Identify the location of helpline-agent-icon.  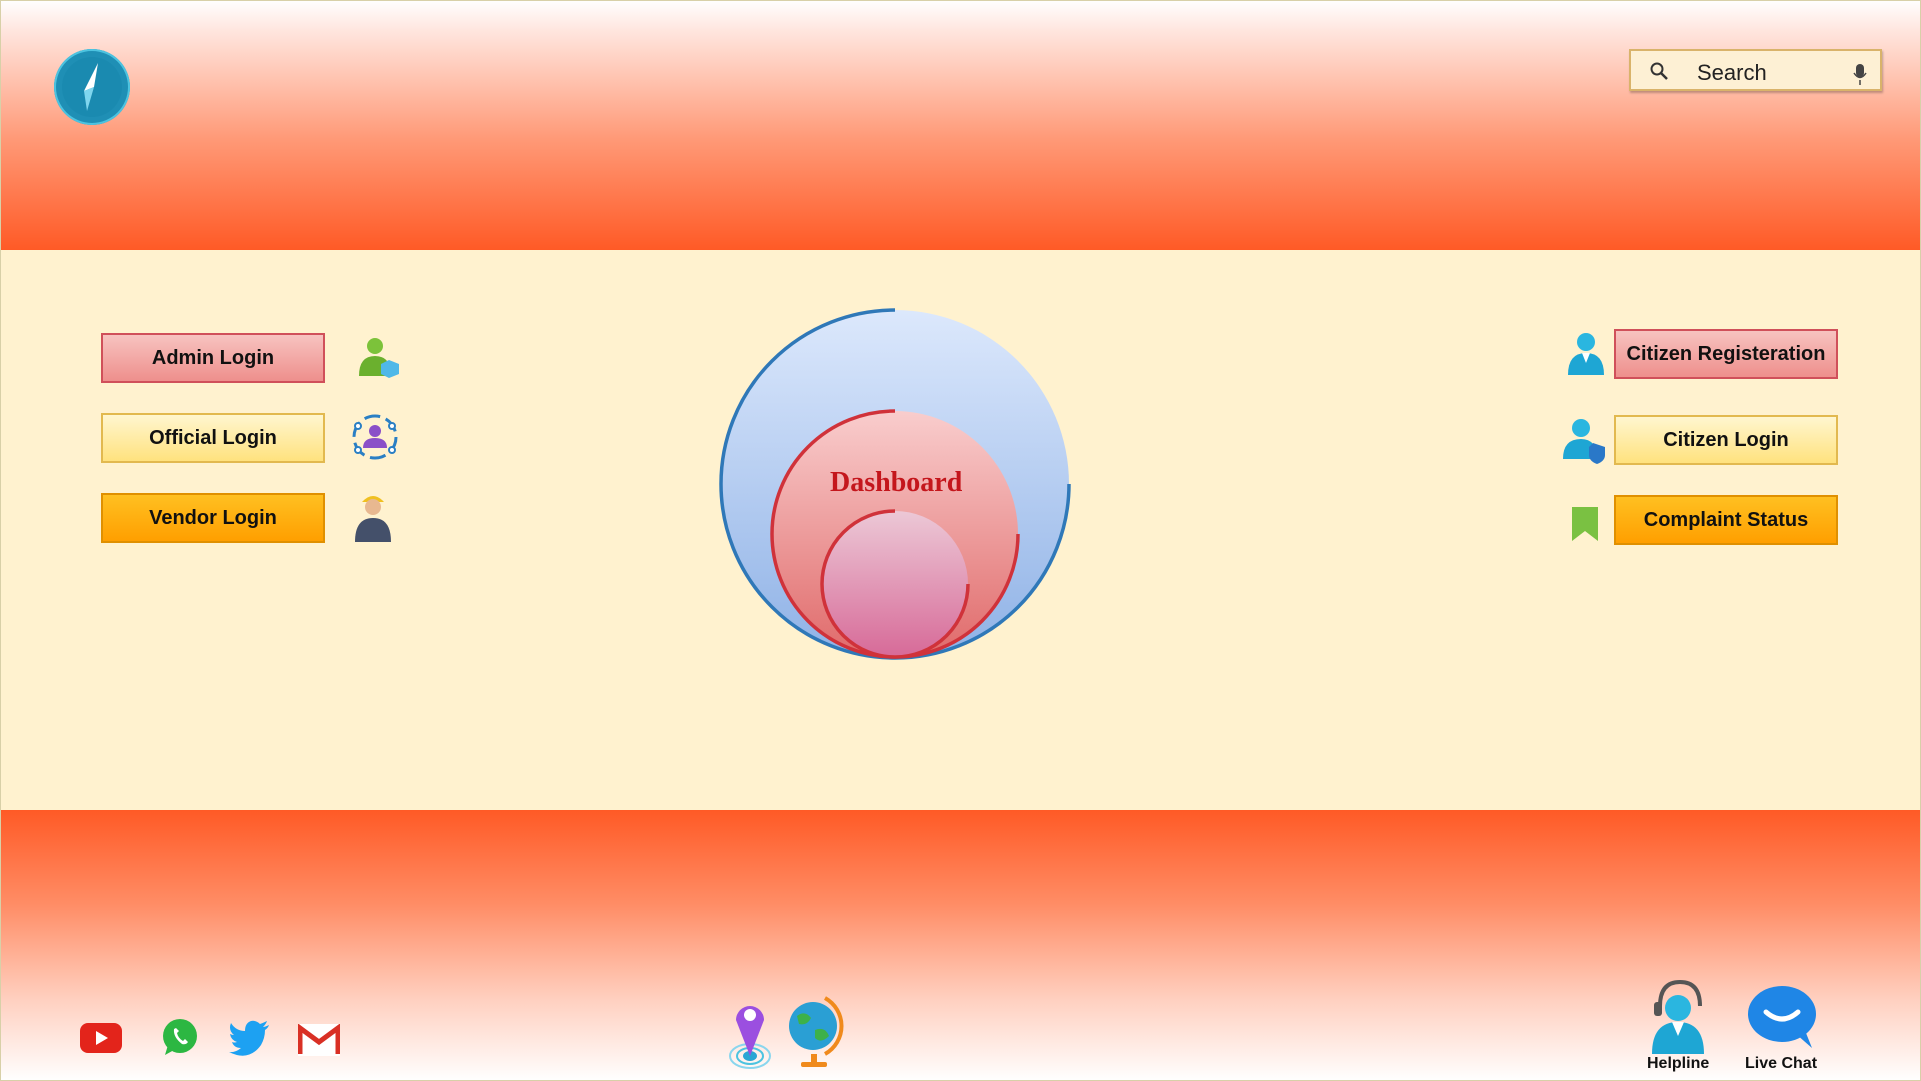
(1678, 1016).